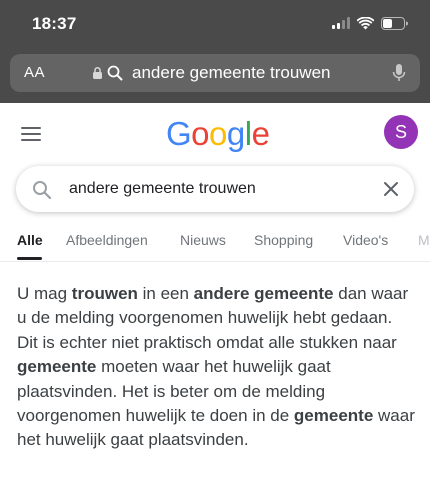 The height and width of the screenshot is (499, 430). I want to click on tab-afbeeldingen: Afbeeldingen, so click(107, 240).